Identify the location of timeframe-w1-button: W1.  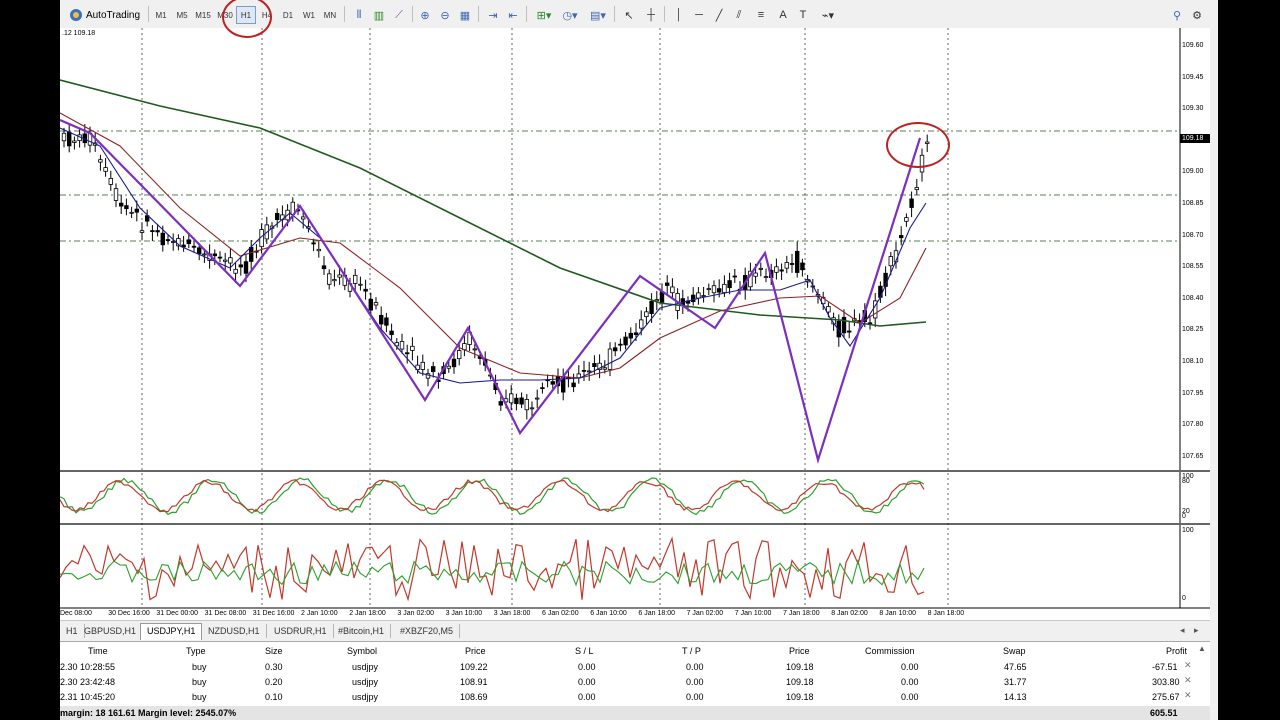
(309, 15).